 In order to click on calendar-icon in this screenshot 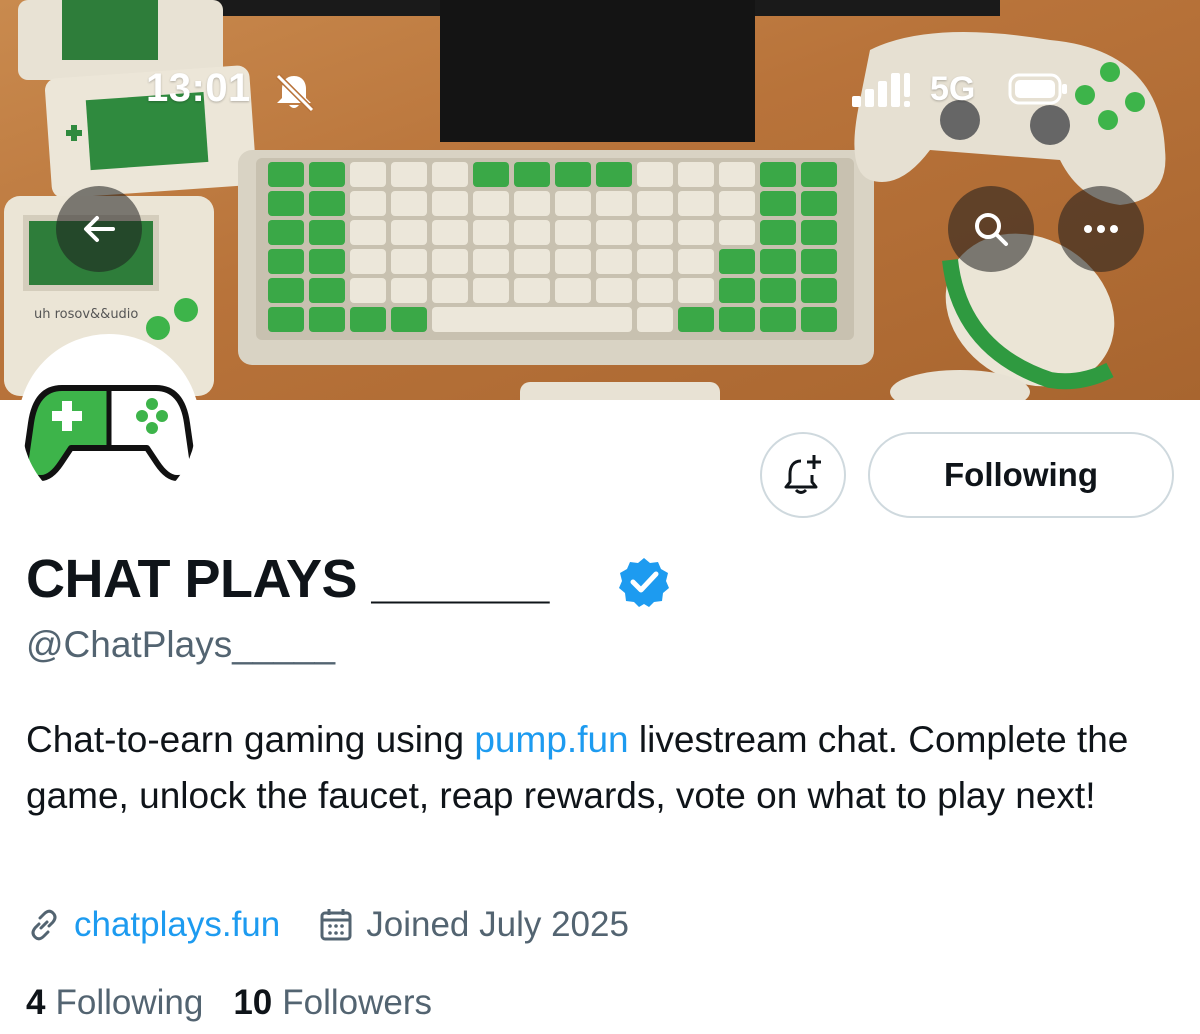, I will do `click(336, 925)`.